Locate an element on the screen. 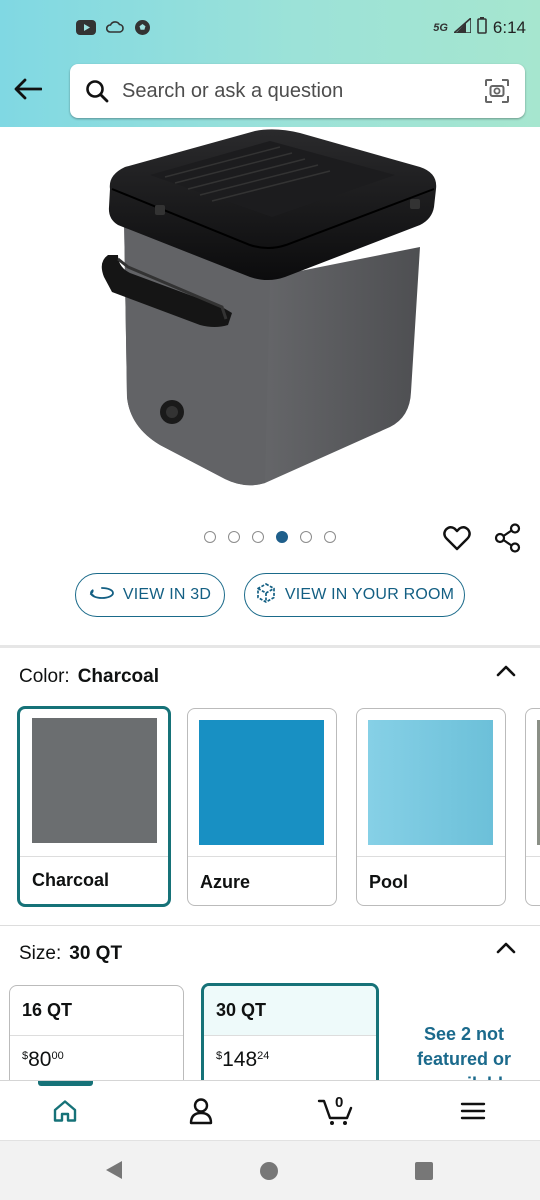 This screenshot has height=1200, width=540. heart-icon is located at coordinates (457, 540).